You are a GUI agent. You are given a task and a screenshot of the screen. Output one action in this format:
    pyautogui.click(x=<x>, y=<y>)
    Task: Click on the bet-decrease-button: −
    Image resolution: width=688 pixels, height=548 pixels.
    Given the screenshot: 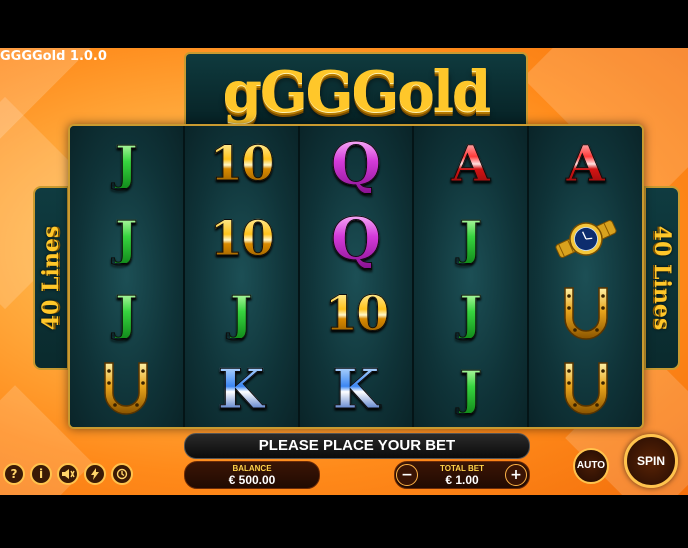 What is the action you would take?
    pyautogui.click(x=407, y=475)
    